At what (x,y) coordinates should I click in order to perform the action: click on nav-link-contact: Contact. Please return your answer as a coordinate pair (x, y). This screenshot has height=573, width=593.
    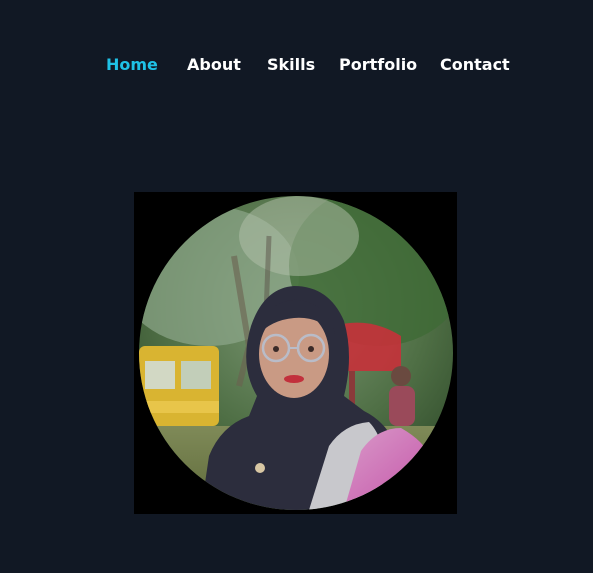
    Looking at the image, I should click on (475, 65).